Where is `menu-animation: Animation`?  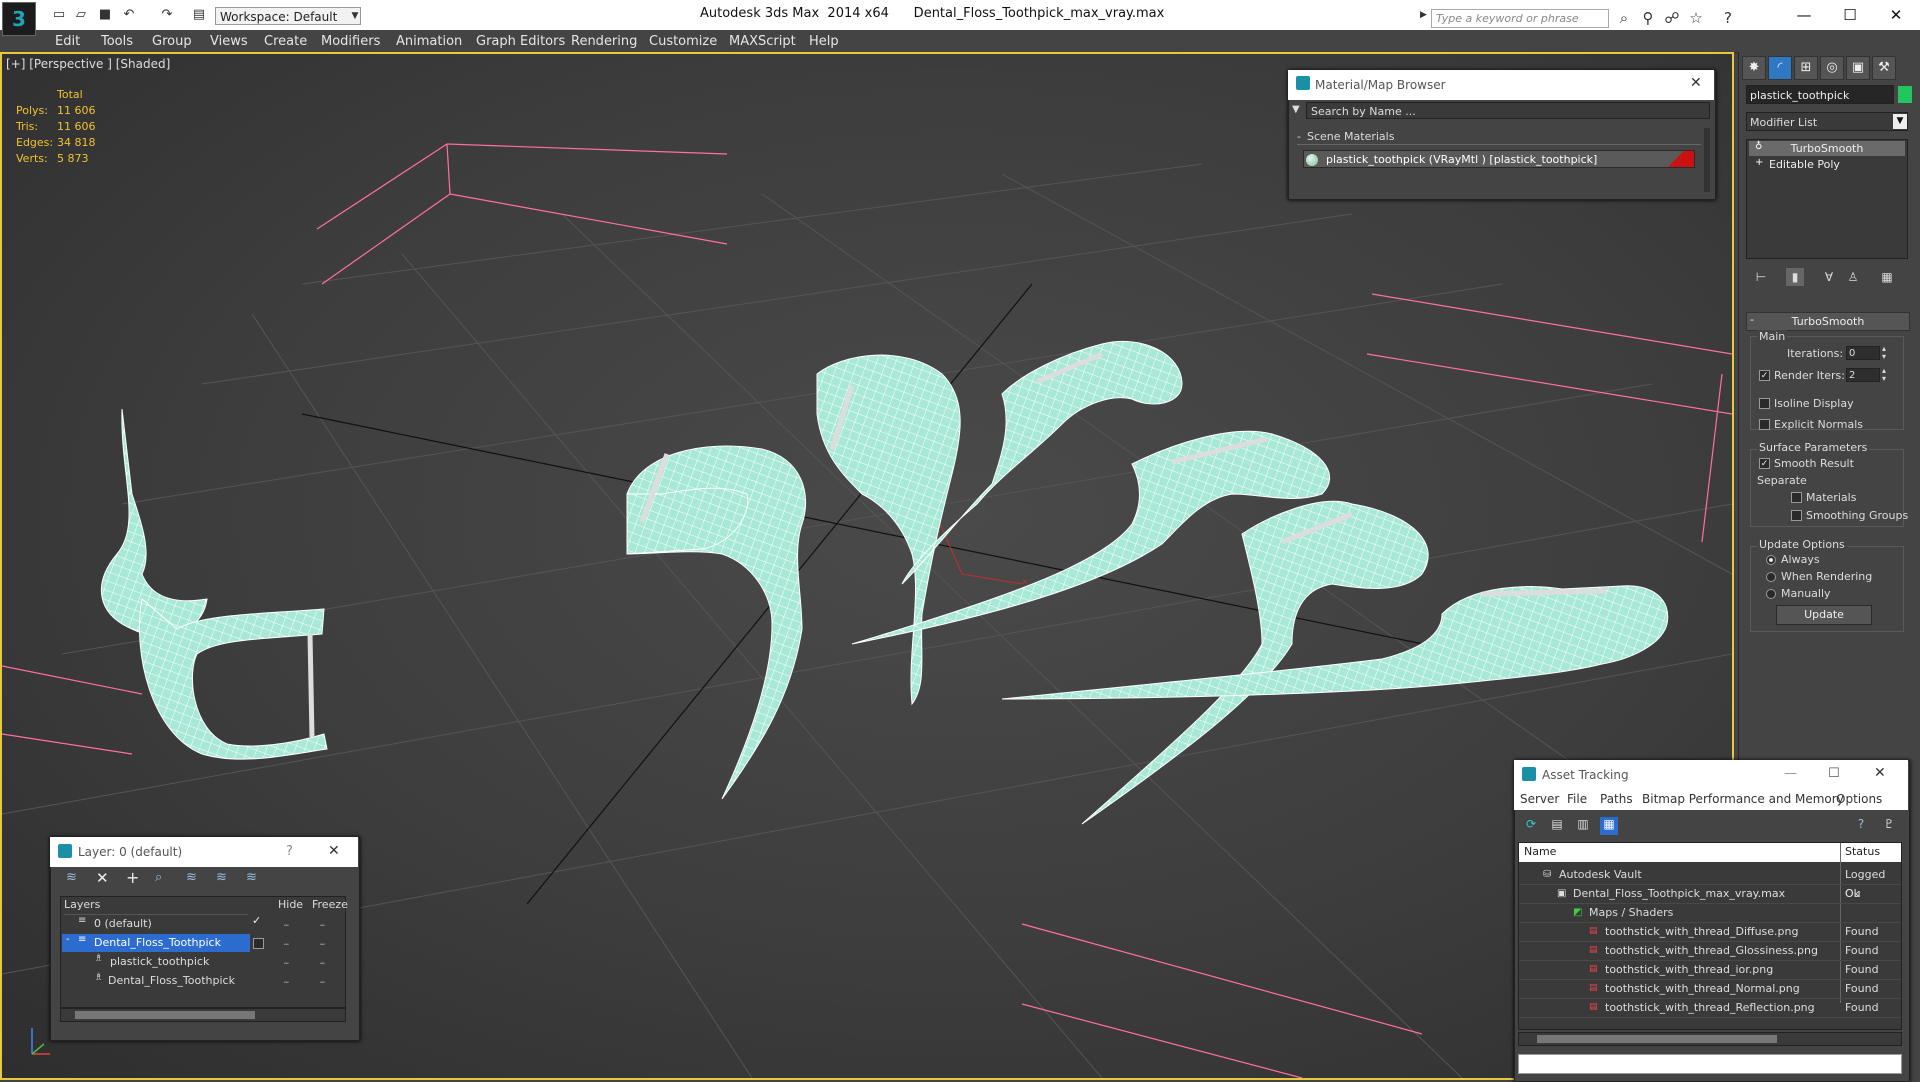
menu-animation: Animation is located at coordinates (429, 41).